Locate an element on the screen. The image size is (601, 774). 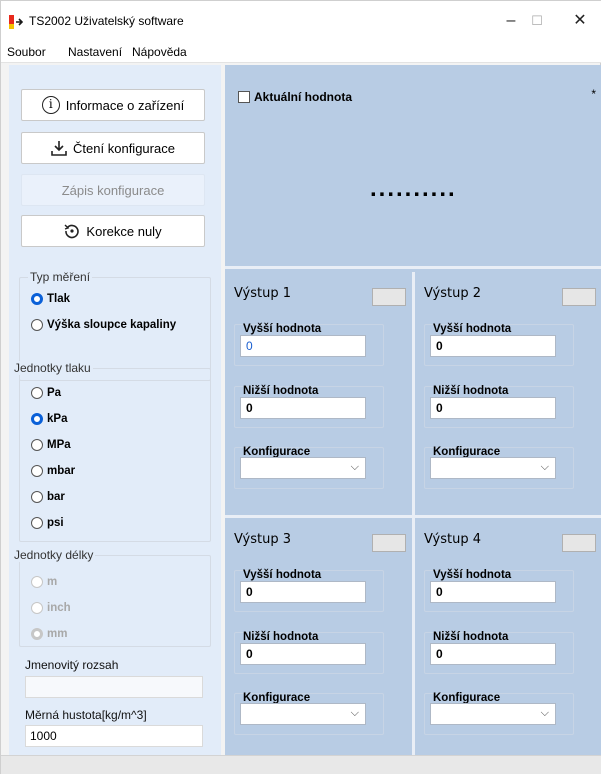
density-field: 1000 is located at coordinates (114, 736).